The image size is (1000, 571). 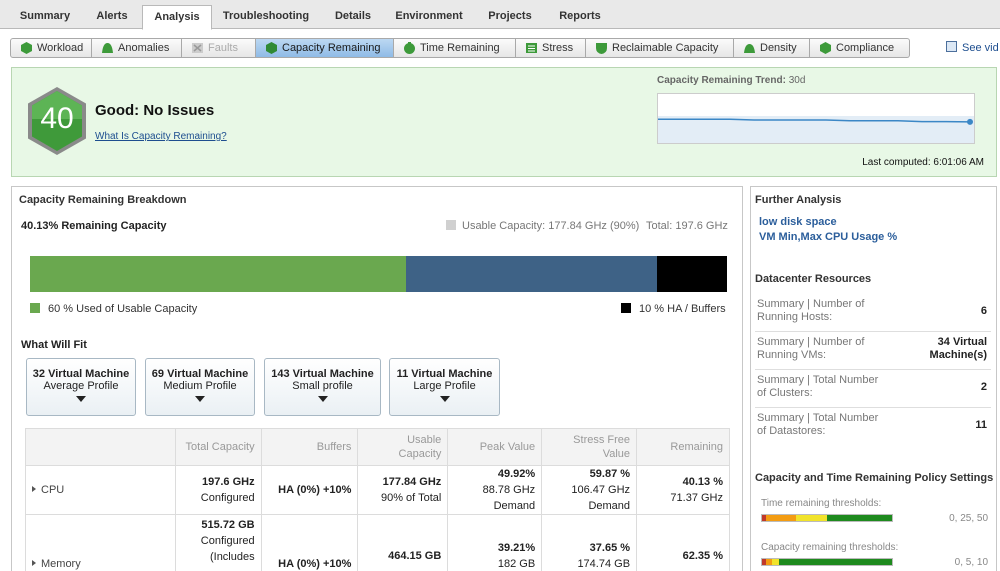 What do you see at coordinates (218, 447) in the screenshot?
I see `col-header-total-capacity: Total Capacity` at bounding box center [218, 447].